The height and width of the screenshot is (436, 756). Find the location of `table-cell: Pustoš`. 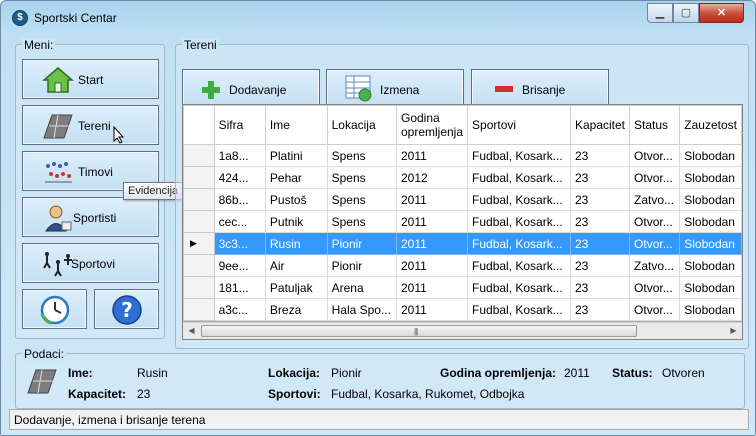

table-cell: Pustoš is located at coordinates (296, 199).